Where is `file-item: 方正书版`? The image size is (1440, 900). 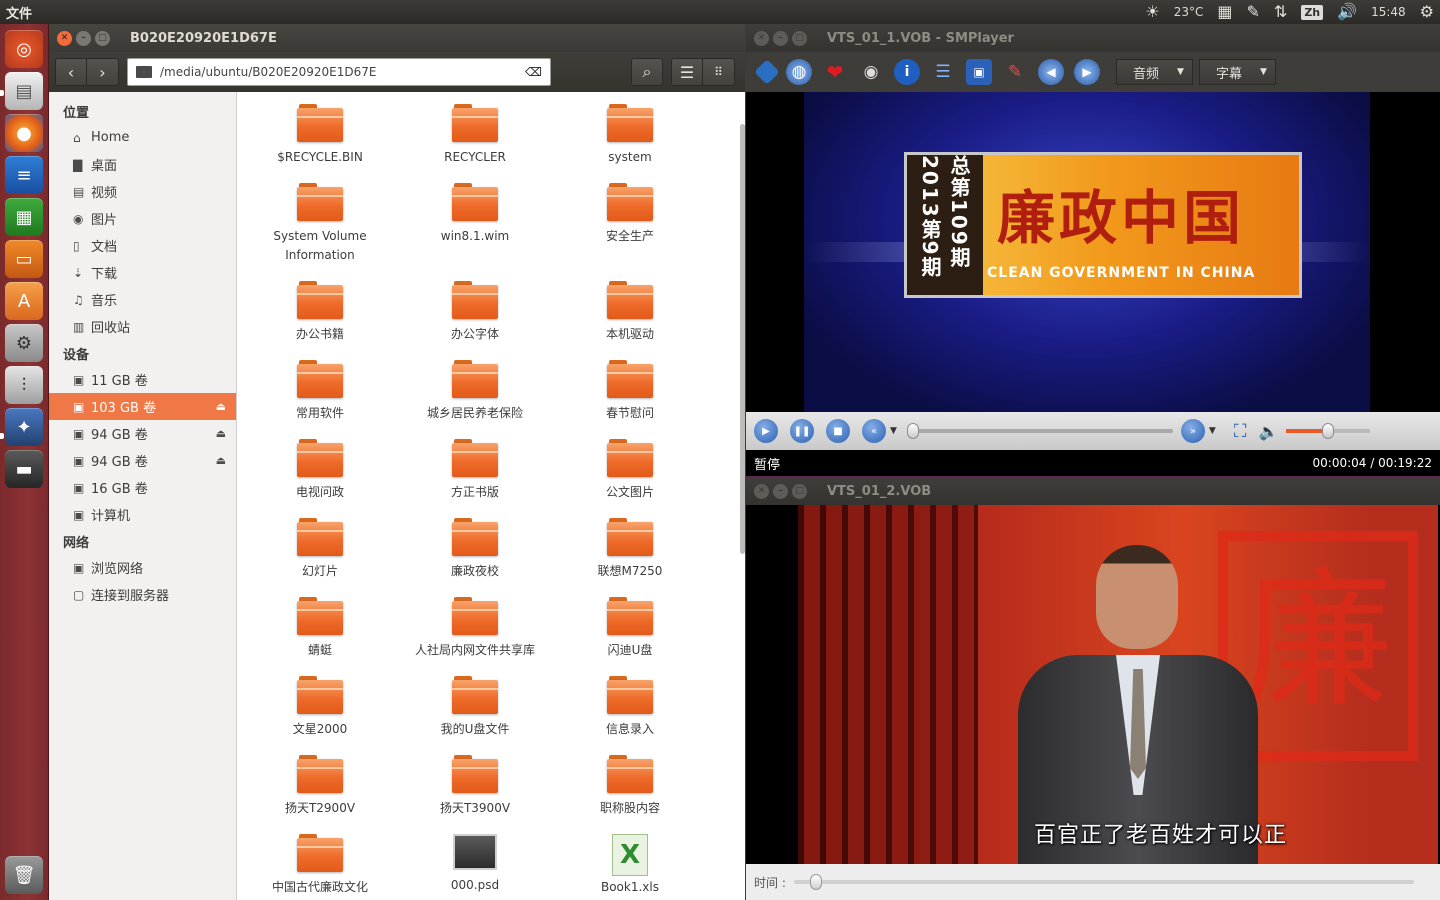 file-item: 方正书版 is located at coordinates (475, 470).